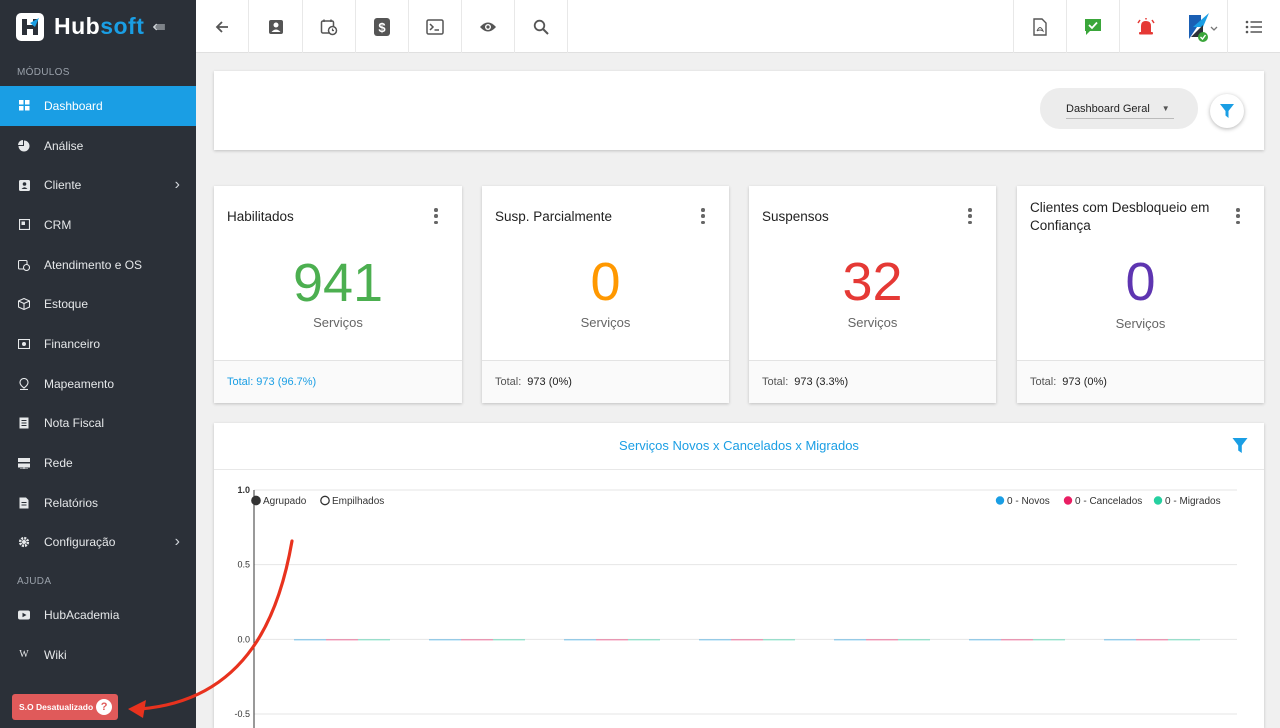 The image size is (1280, 728). I want to click on annotation-arrow, so click(211, 628).